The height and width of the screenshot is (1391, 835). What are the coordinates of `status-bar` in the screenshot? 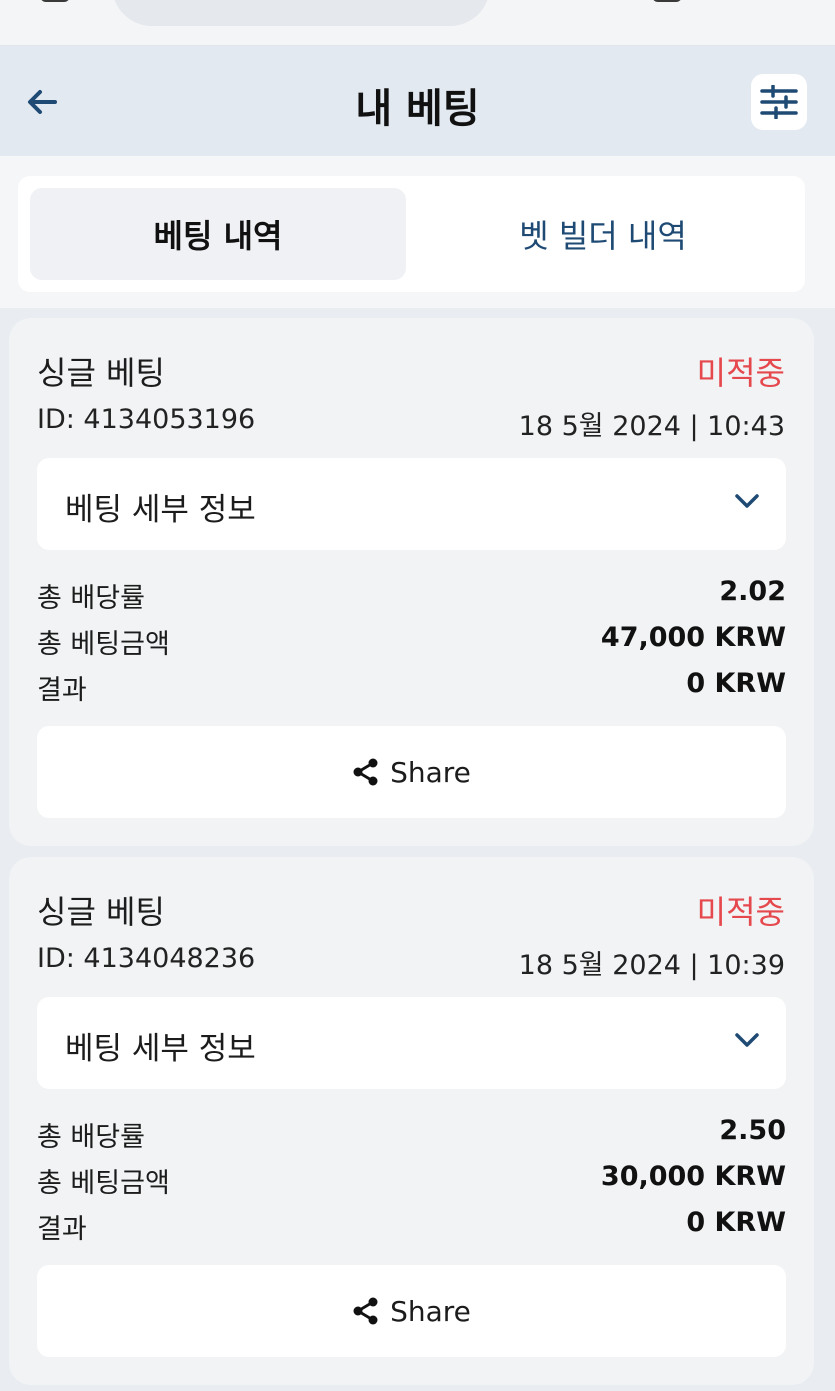 It's located at (417, 23).